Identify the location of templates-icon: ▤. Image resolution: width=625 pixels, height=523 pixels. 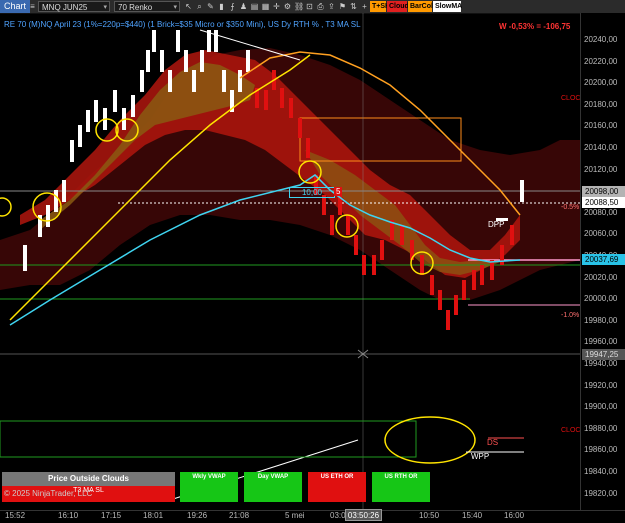
(254, 6).